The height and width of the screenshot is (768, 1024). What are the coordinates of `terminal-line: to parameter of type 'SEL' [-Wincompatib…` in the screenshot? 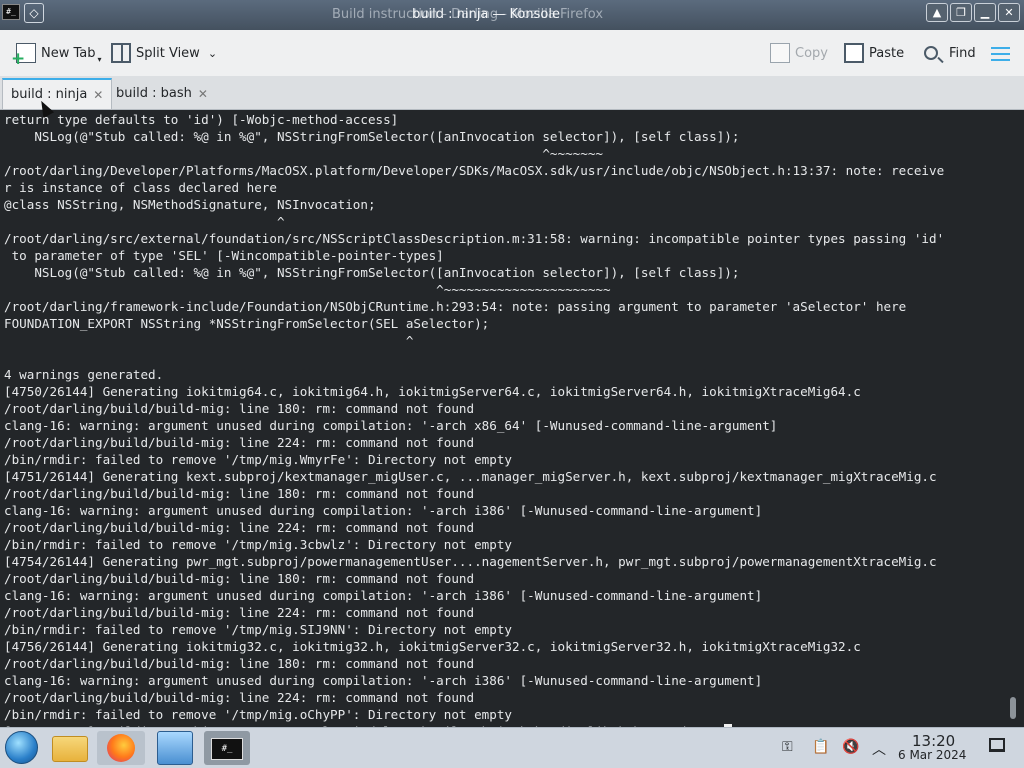 It's located at (224, 255).